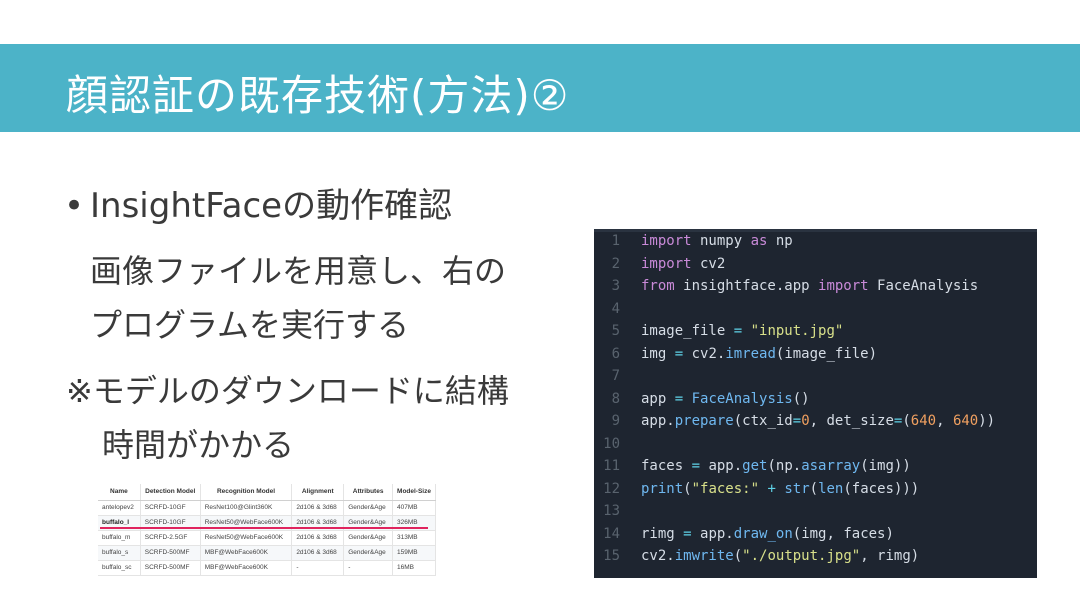 The image size is (1080, 608). I want to click on code-token: print, so click(662, 488).